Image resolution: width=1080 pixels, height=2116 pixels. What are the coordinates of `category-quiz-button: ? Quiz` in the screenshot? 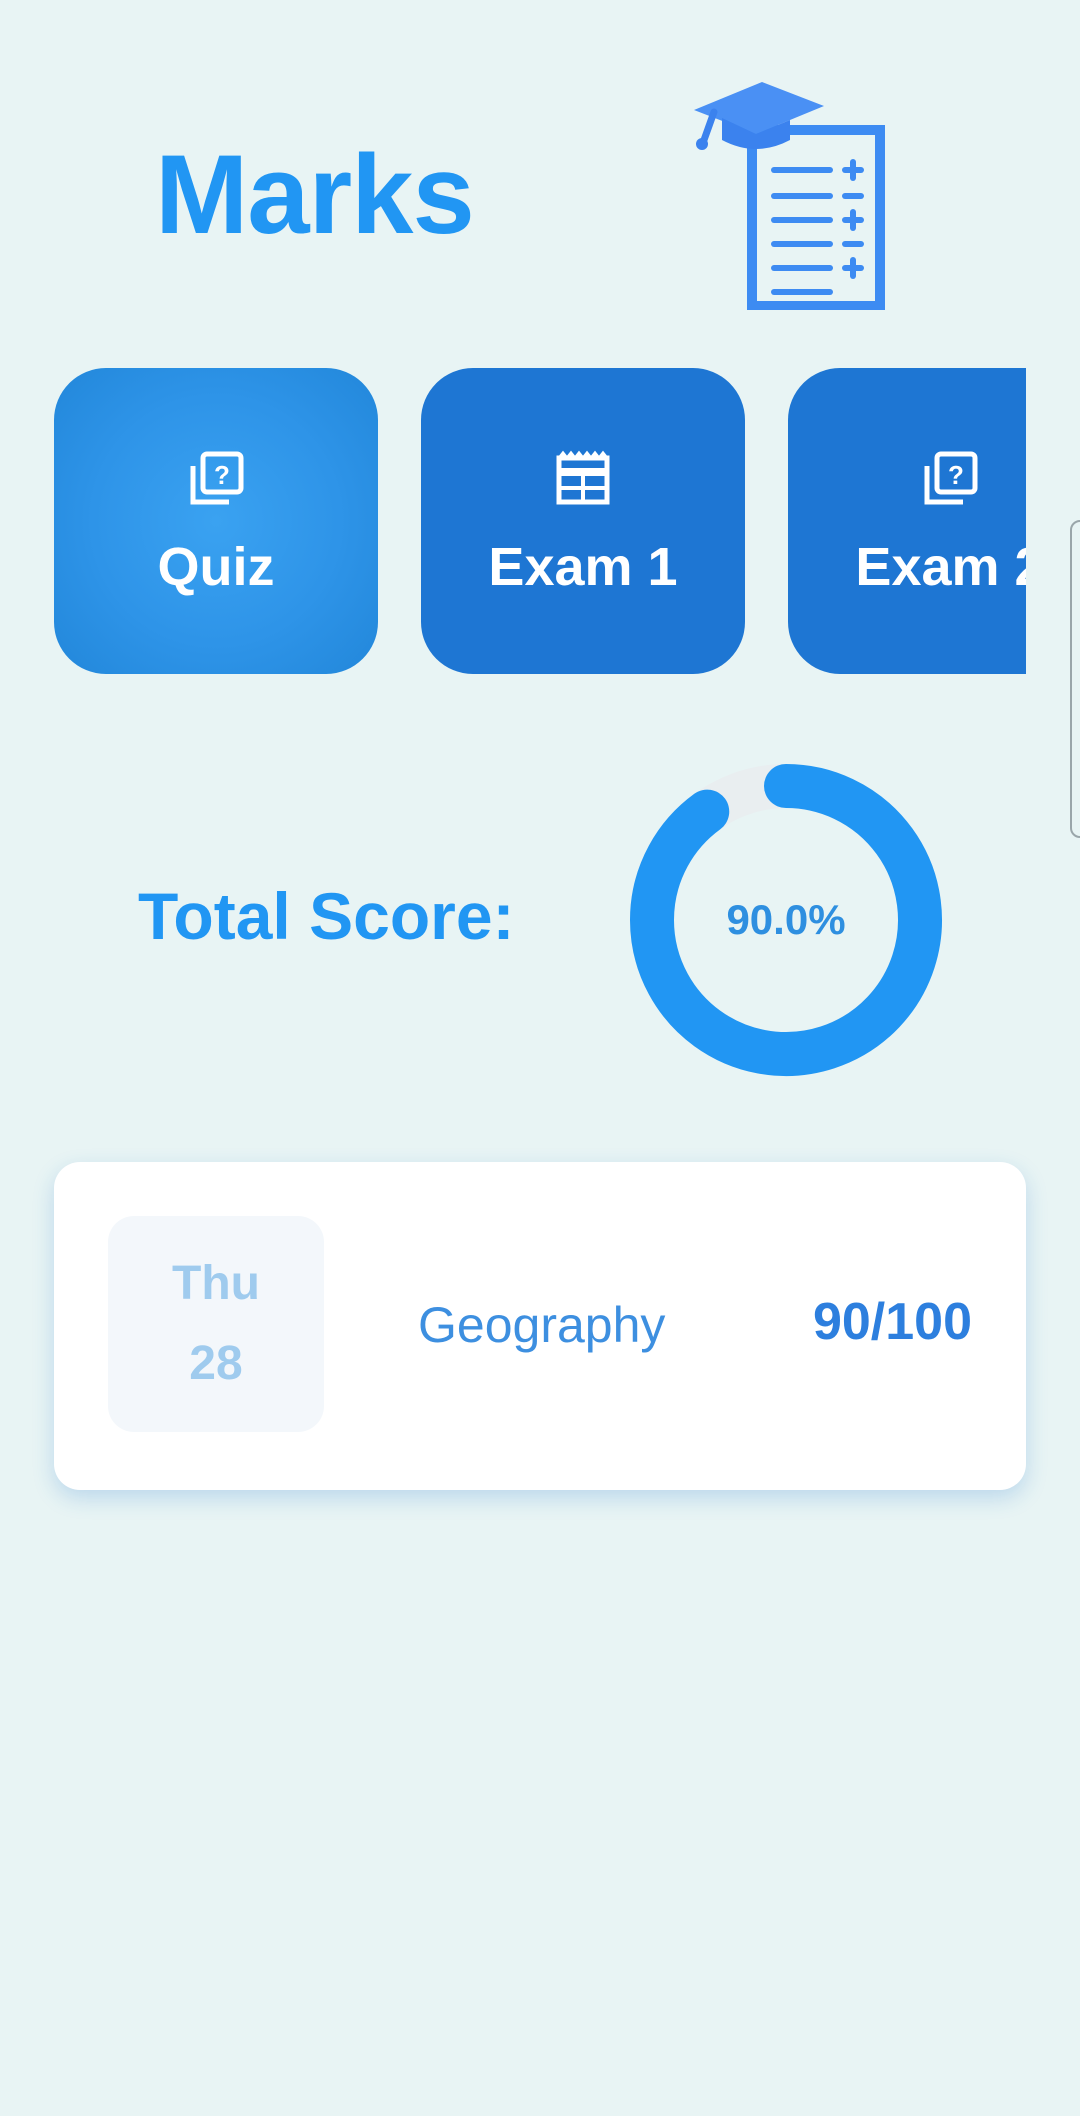 It's located at (216, 521).